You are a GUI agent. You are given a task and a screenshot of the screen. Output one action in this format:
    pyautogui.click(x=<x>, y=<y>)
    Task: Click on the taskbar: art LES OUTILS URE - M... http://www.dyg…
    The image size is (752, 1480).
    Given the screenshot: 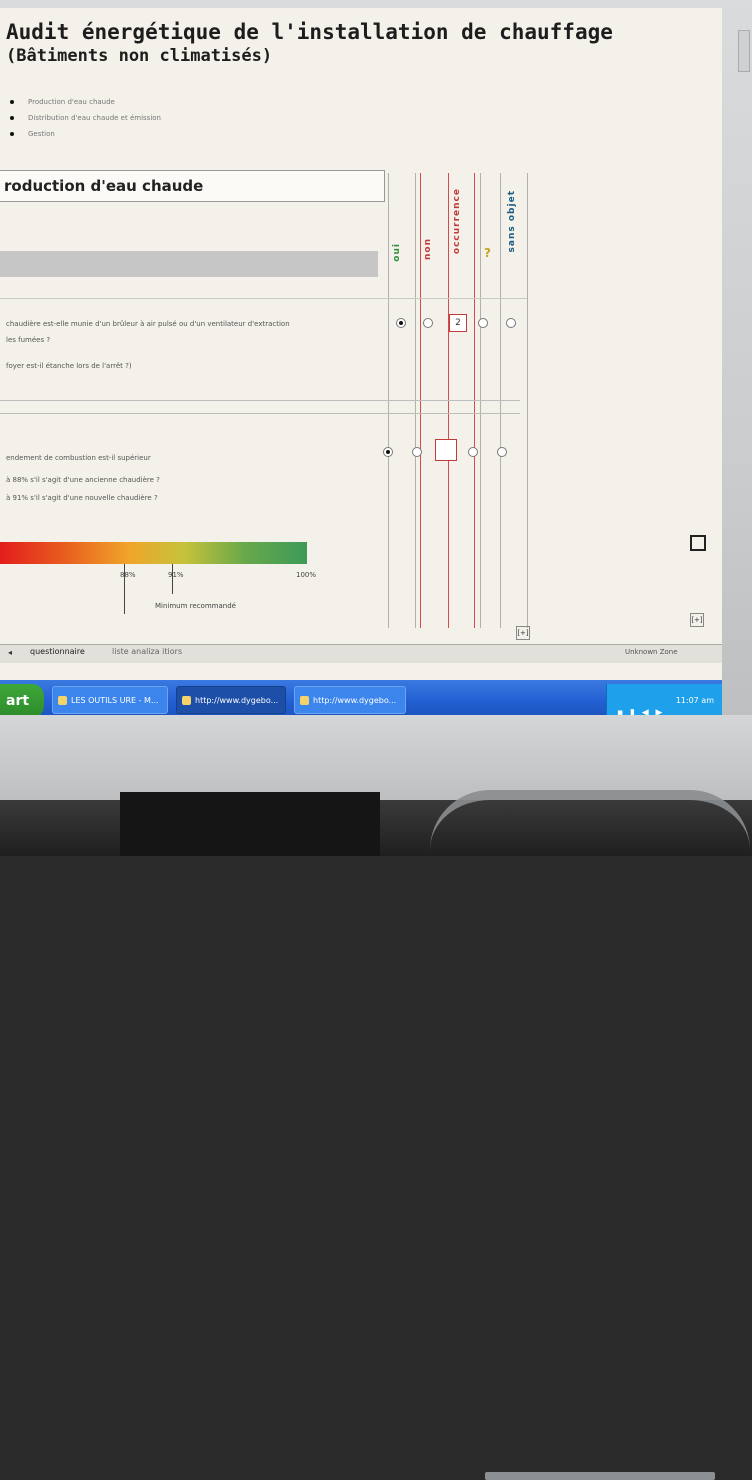 What is the action you would take?
    pyautogui.click(x=361, y=697)
    